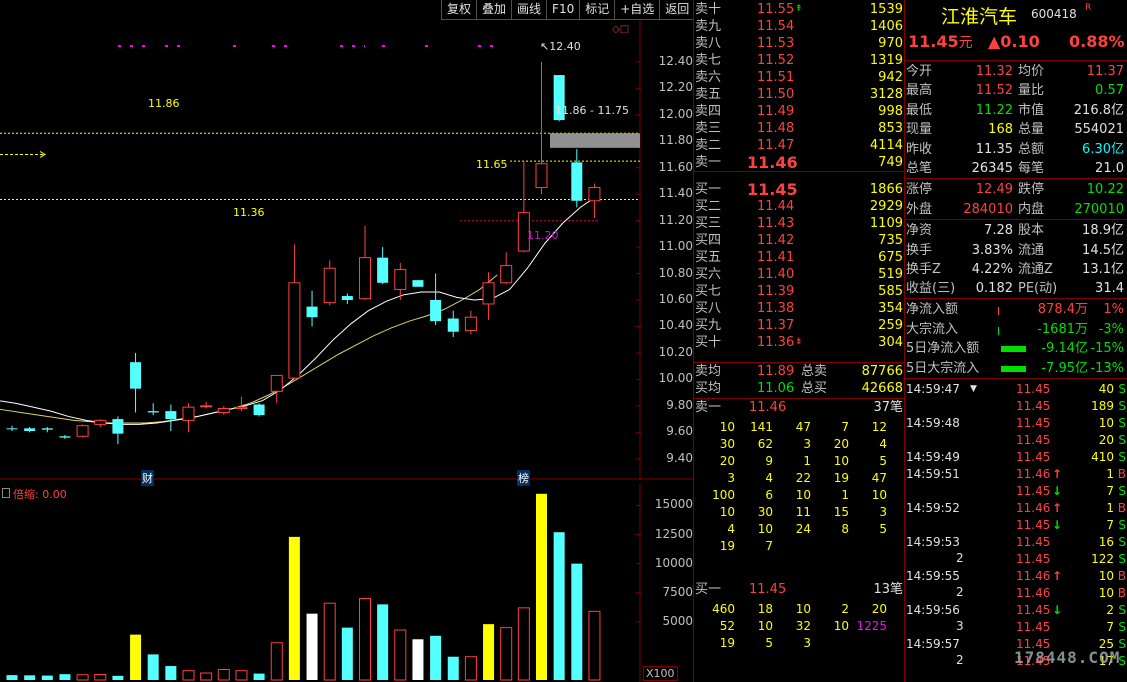 This screenshot has width=1127, height=682. Describe the element at coordinates (1057, 610) in the screenshot. I see `tick-arrow: ↓` at that location.